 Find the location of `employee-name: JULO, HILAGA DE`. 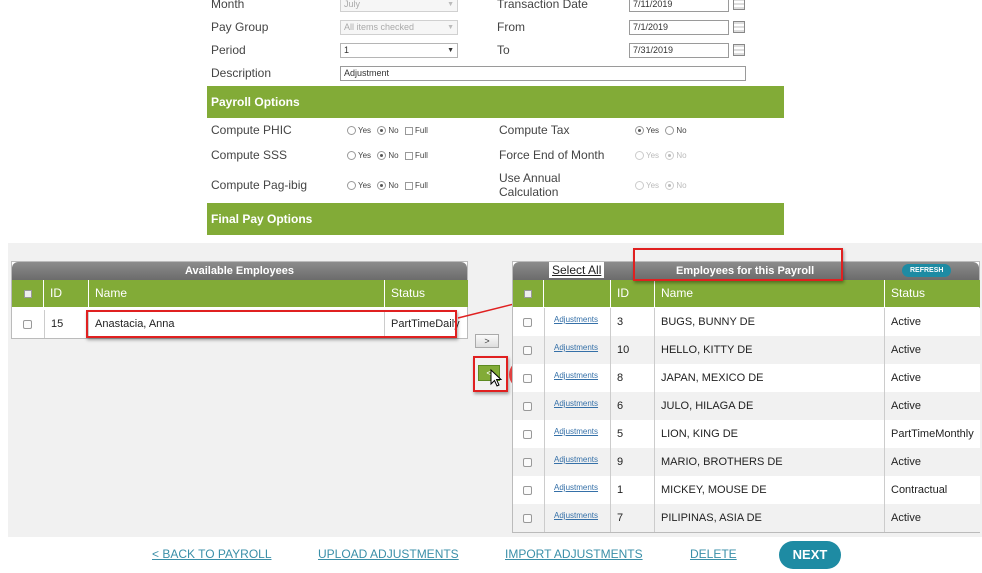

employee-name: JULO, HILAGA DE is located at coordinates (770, 406).